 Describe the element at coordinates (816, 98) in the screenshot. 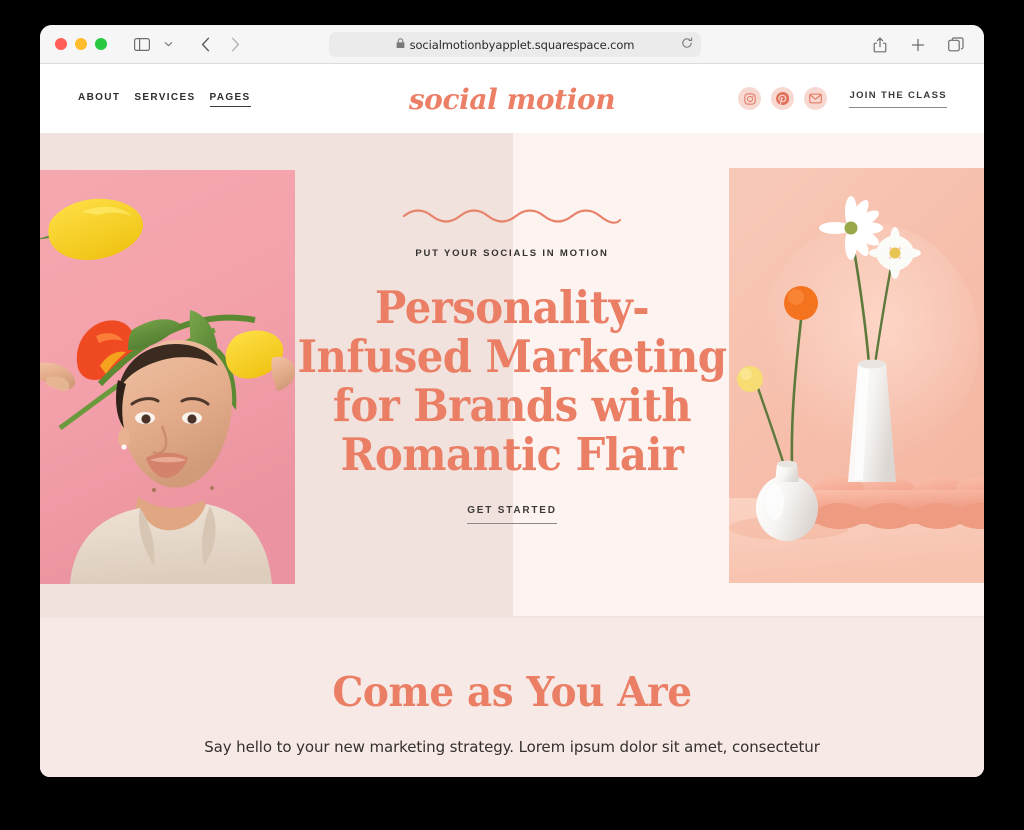

I see `email-icon` at that location.